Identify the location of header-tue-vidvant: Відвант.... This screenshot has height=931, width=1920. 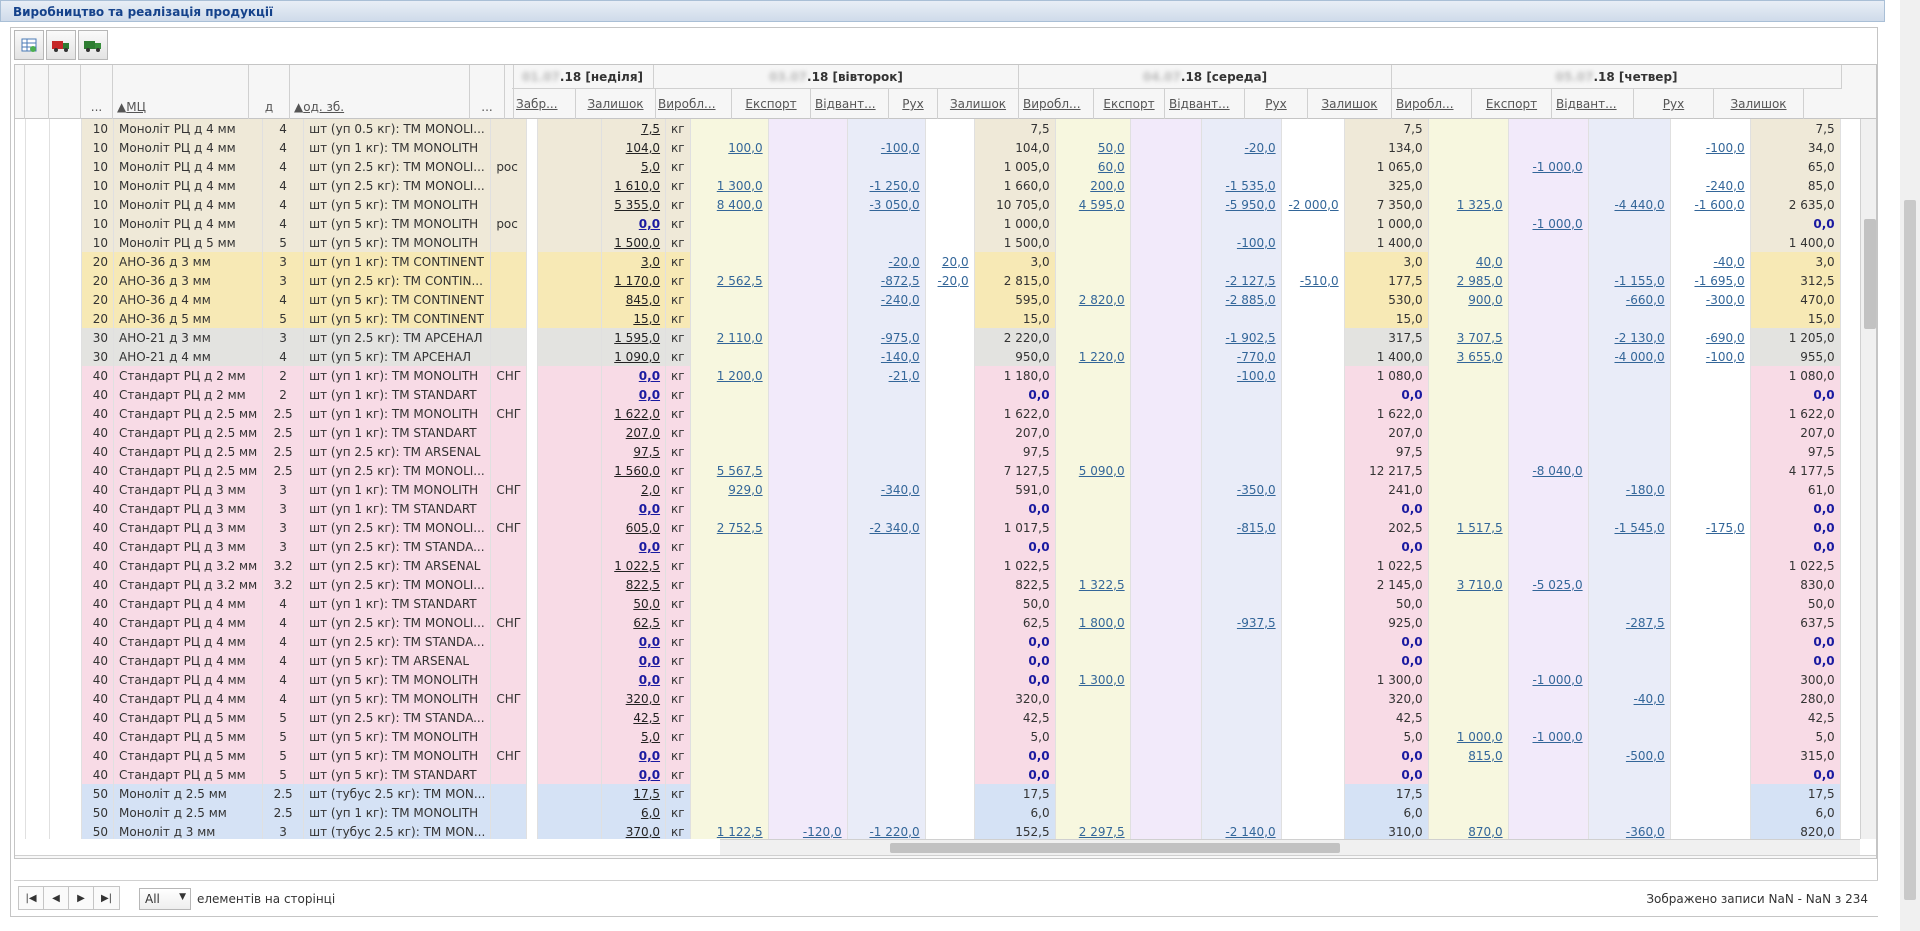
(850, 104).